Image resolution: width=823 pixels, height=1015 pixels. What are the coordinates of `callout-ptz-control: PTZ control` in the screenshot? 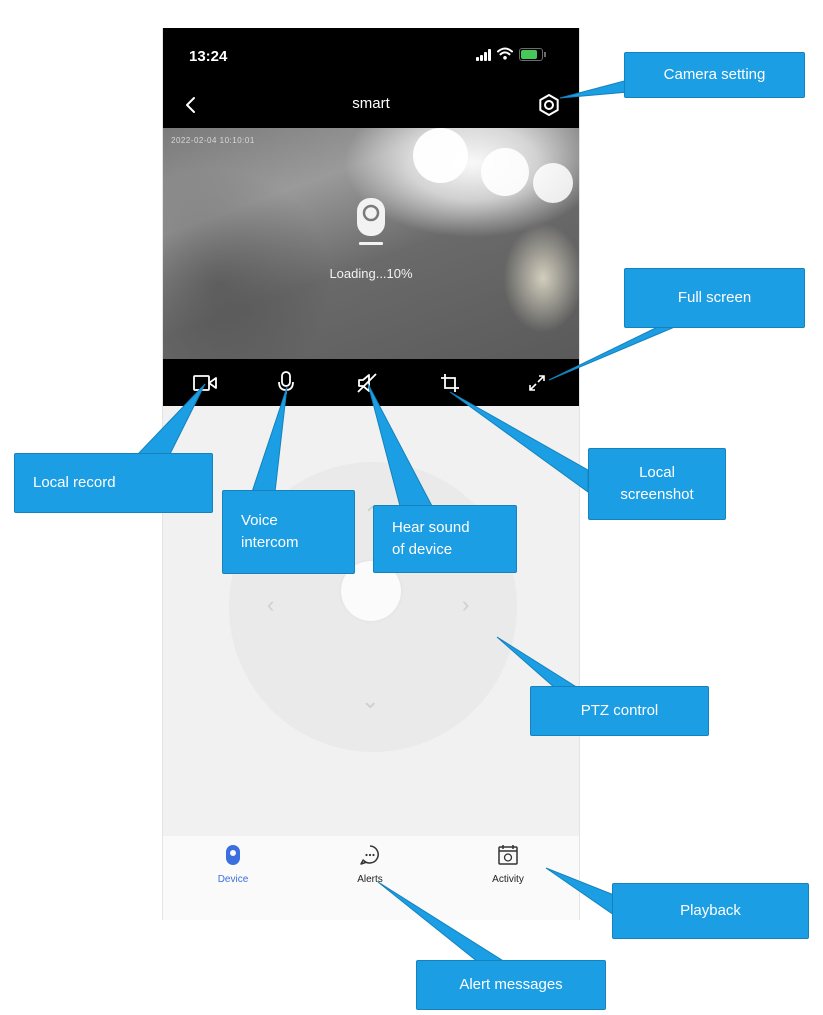 It's located at (619, 711).